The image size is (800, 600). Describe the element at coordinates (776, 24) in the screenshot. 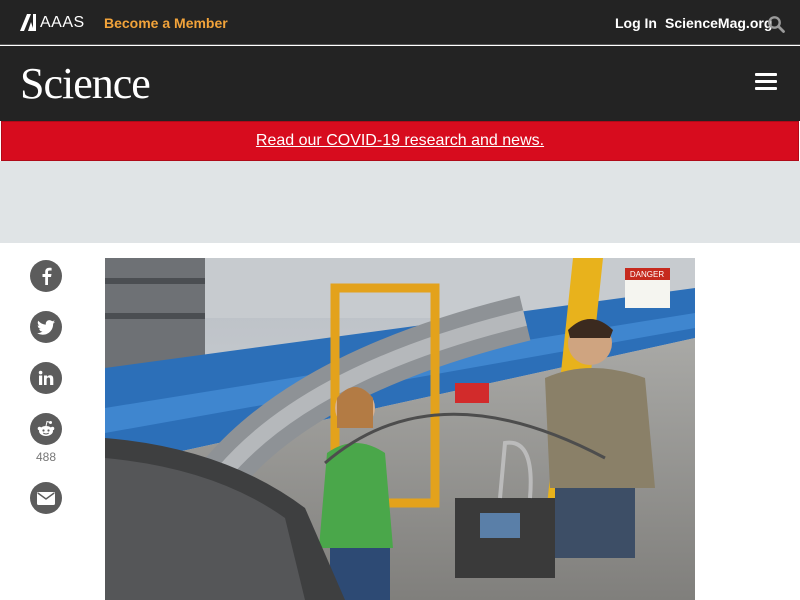

I see `search-icon` at that location.